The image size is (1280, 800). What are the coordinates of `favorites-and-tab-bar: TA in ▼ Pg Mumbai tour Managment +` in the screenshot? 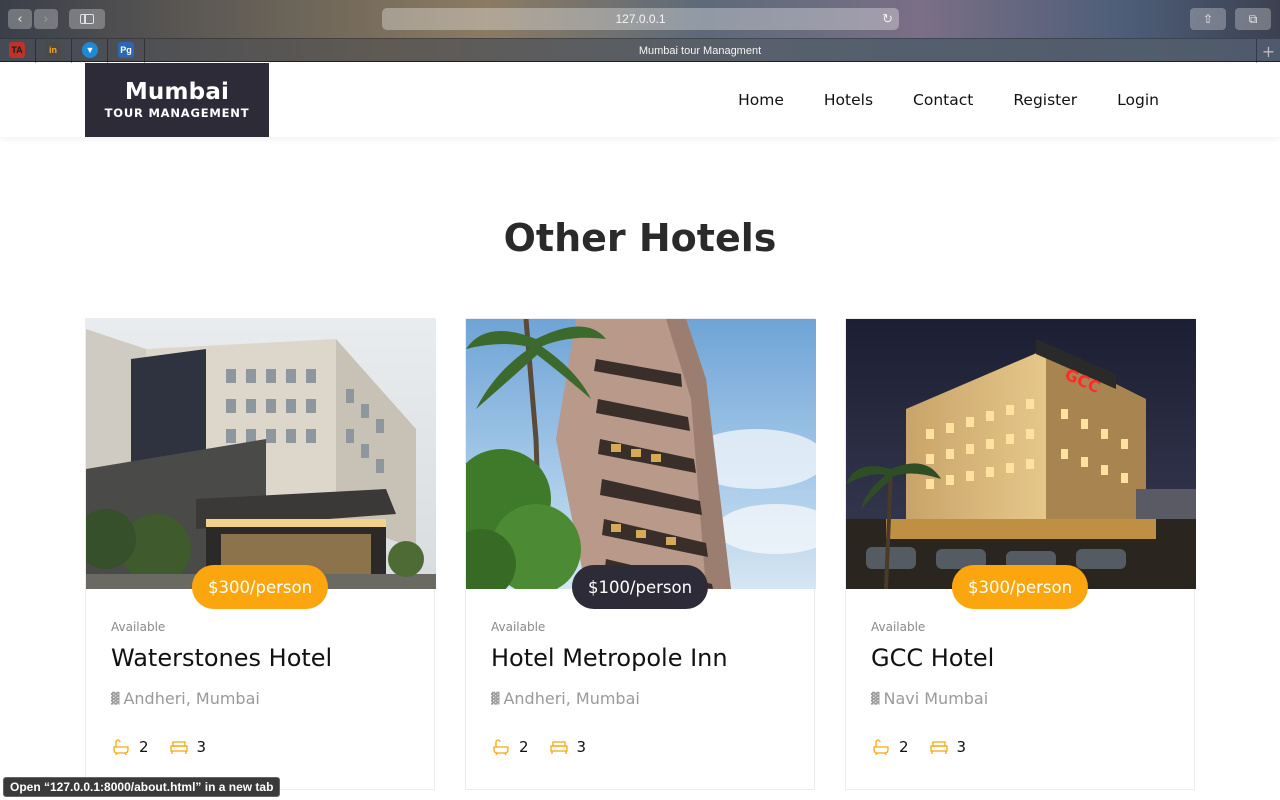 It's located at (640, 50).